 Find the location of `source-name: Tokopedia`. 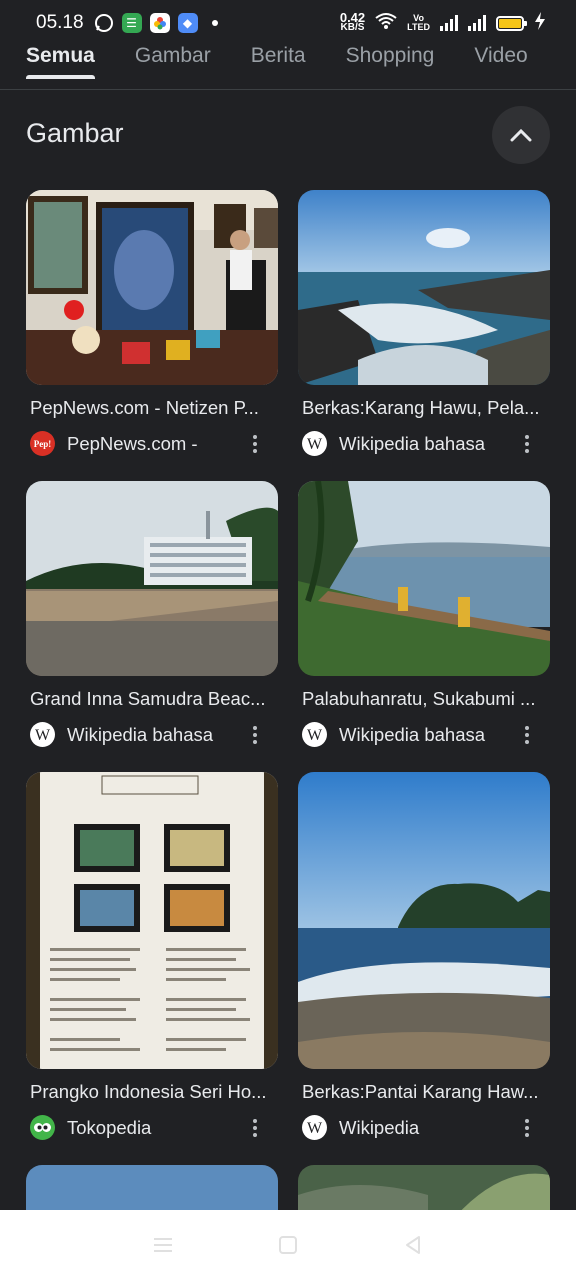

source-name: Tokopedia is located at coordinates (109, 1127).